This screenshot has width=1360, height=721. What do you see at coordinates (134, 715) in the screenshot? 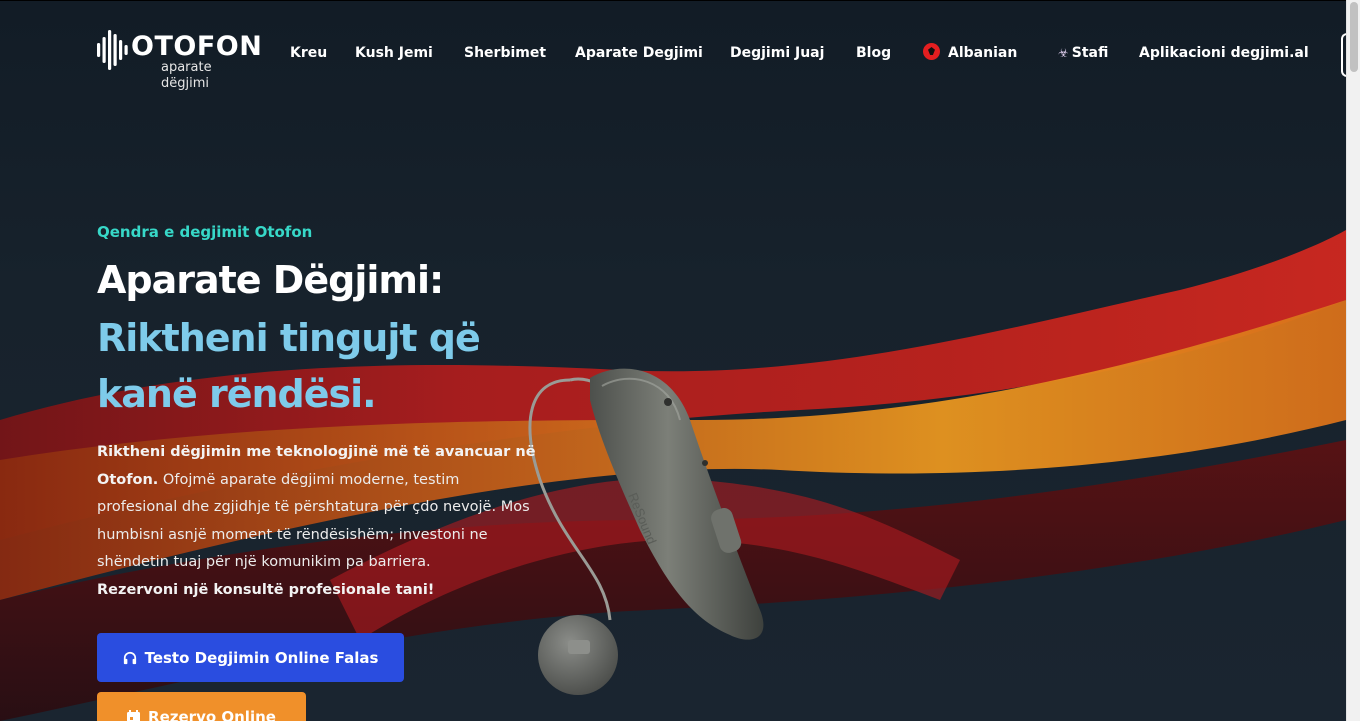
I see `calendar-icon` at bounding box center [134, 715].